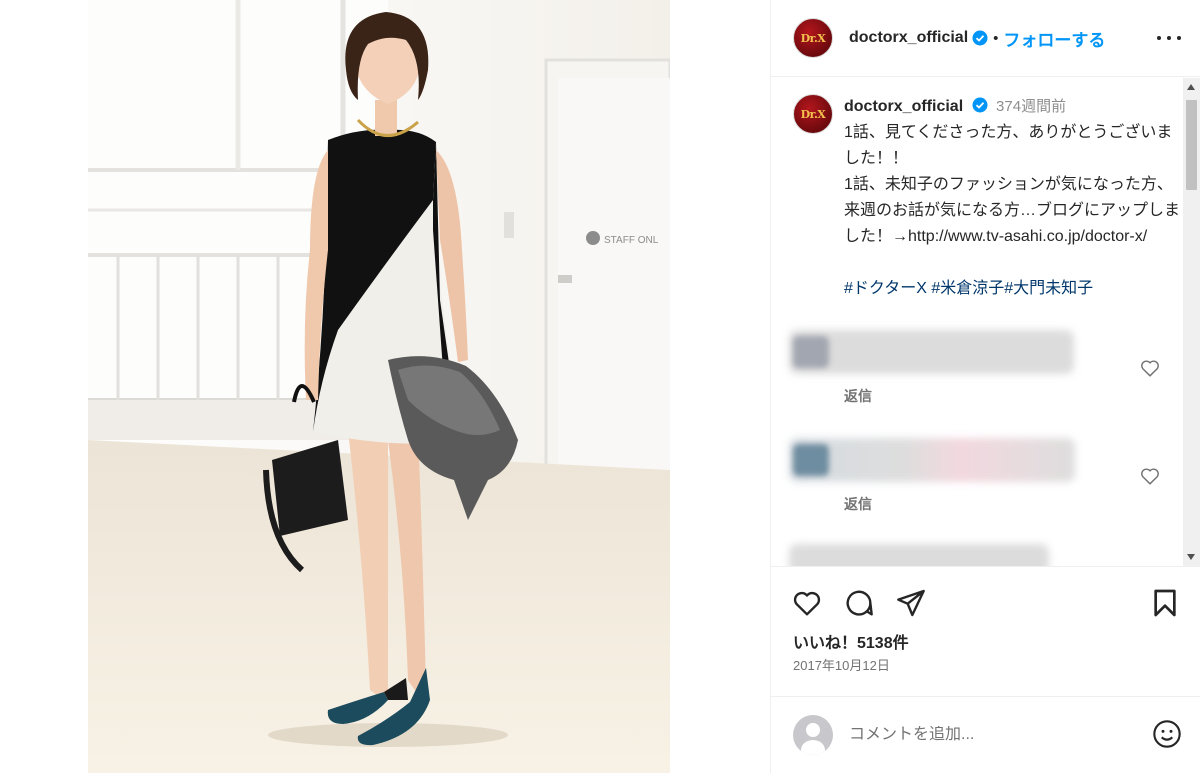  I want to click on scrollbar-thumb, so click(1191, 145).